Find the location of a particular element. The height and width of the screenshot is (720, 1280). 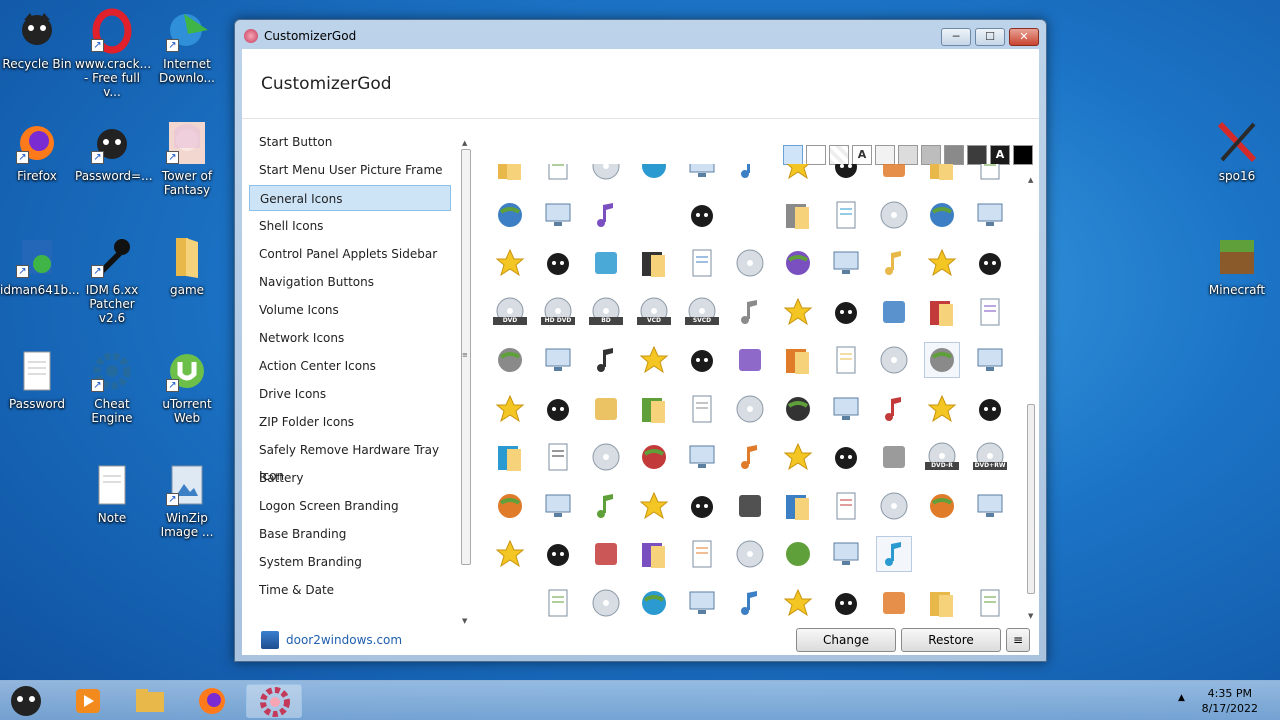

nav-item-time-date: Time & Date is located at coordinates (350, 590).